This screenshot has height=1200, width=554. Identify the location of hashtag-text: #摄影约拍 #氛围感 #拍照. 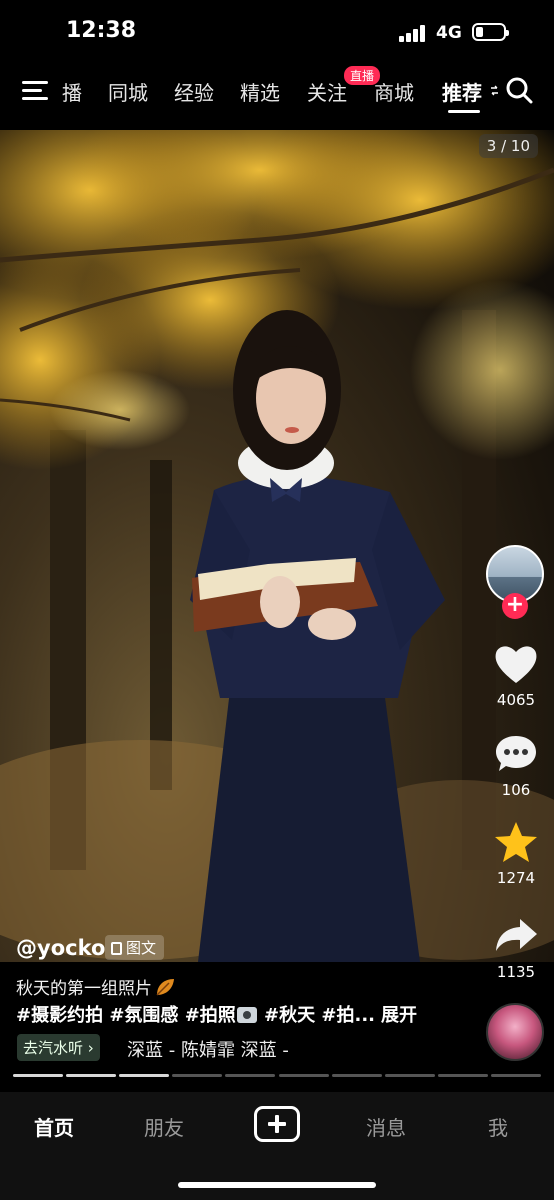
(126, 1015).